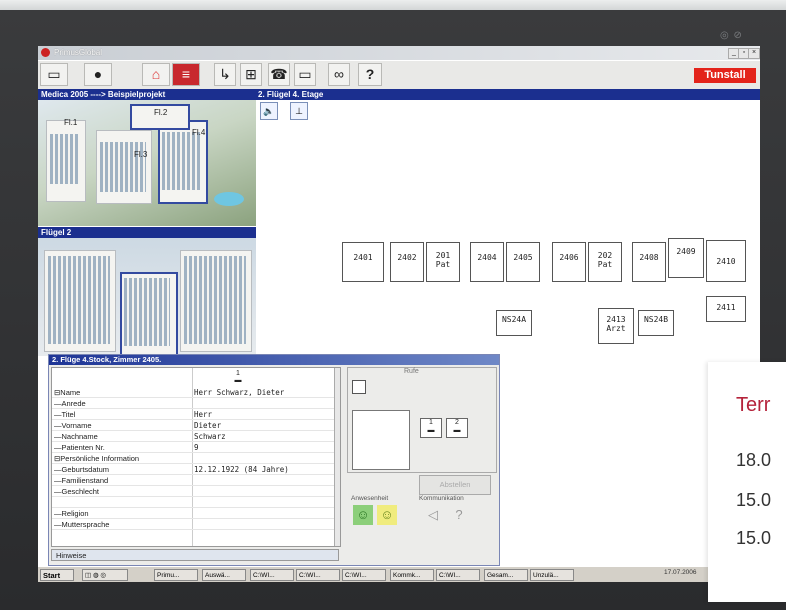  Describe the element at coordinates (79, 447) in the screenshot. I see `tree-row-label: —Patienten Nr.` at that location.